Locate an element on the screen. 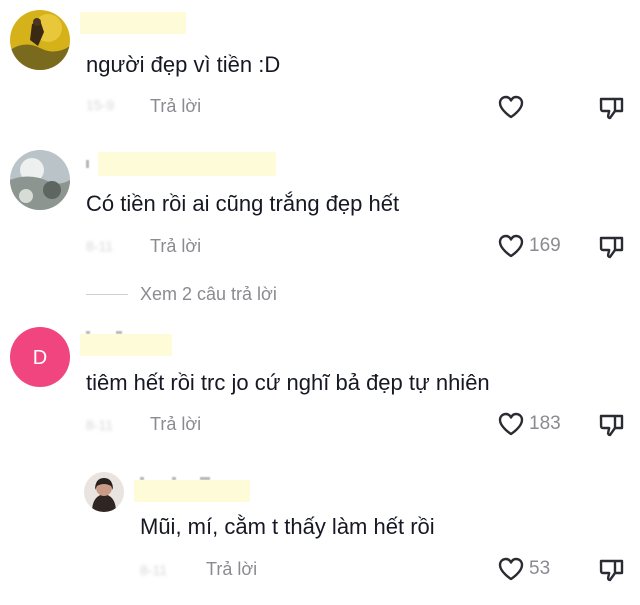  view-replies-divider is located at coordinates (107, 294).